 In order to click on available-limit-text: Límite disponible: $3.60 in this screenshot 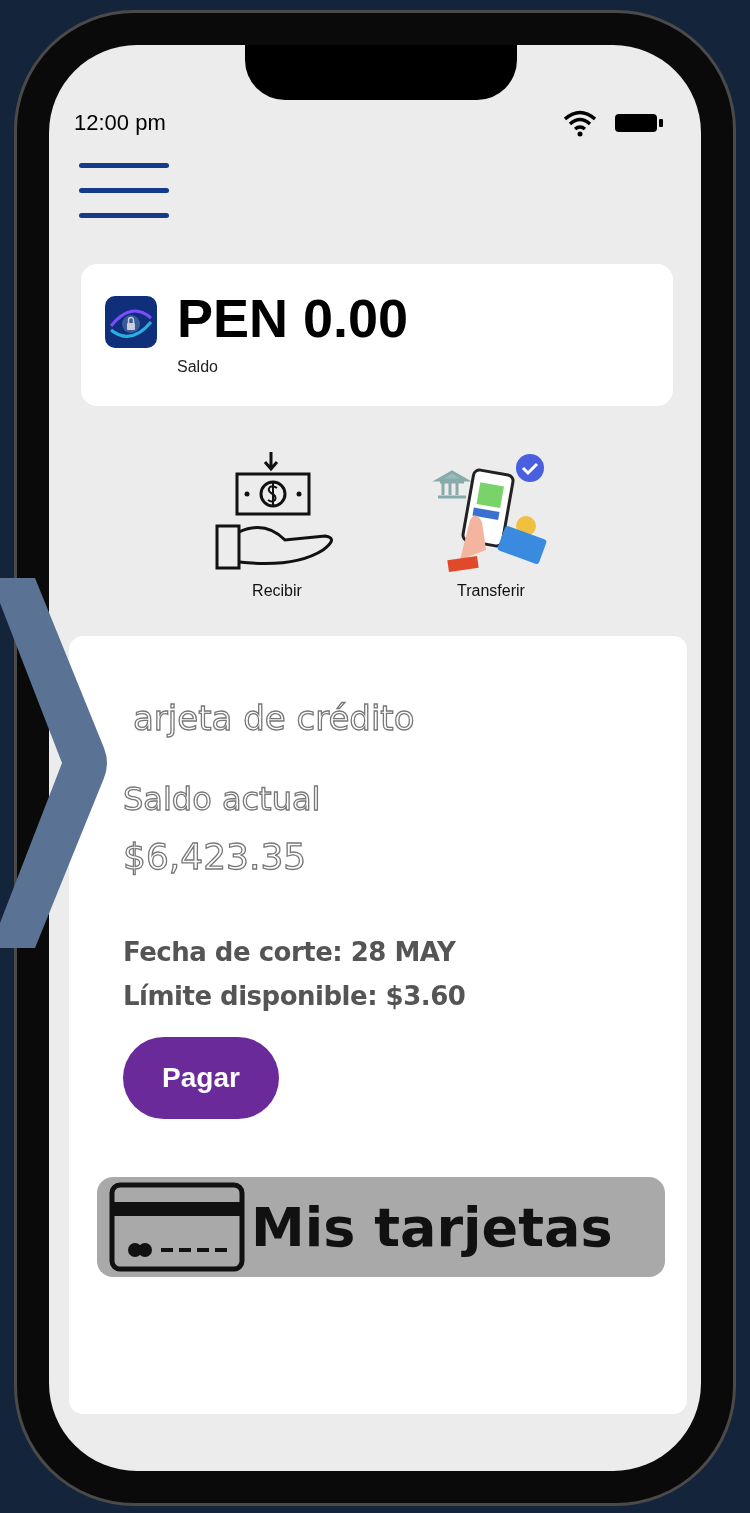, I will do `click(294, 996)`.